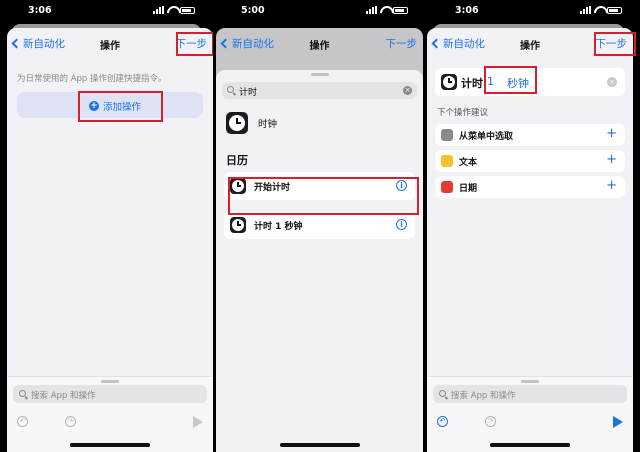 The image size is (640, 452). Describe the element at coordinates (407, 90) in the screenshot. I see `clear-icon: ×` at that location.